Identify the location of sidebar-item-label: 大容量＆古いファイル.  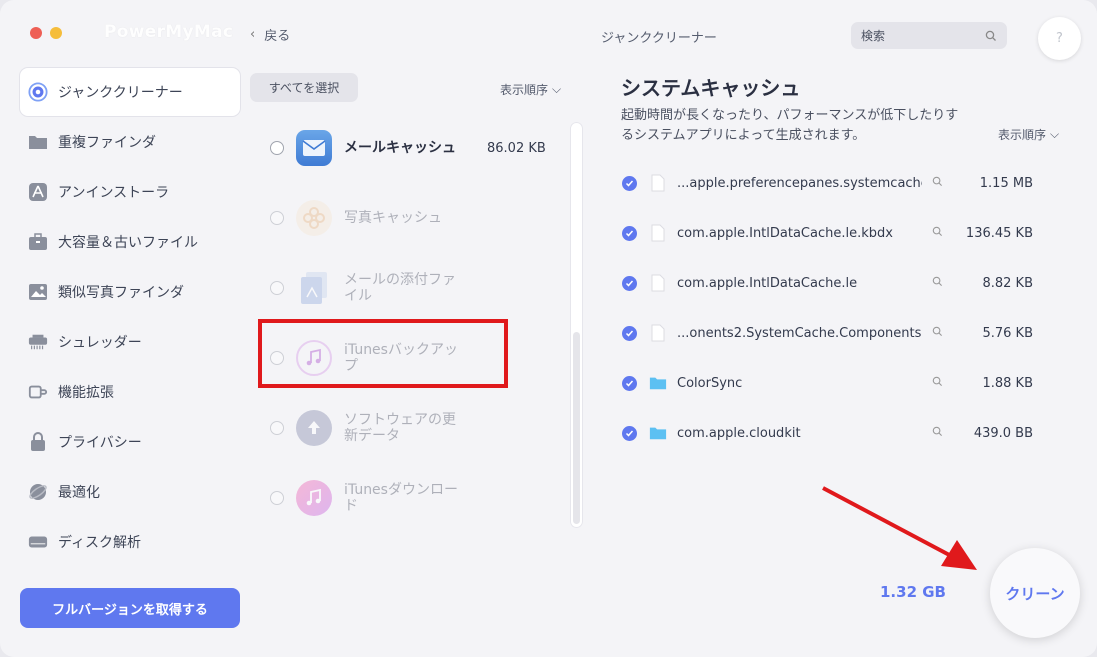
(128, 243).